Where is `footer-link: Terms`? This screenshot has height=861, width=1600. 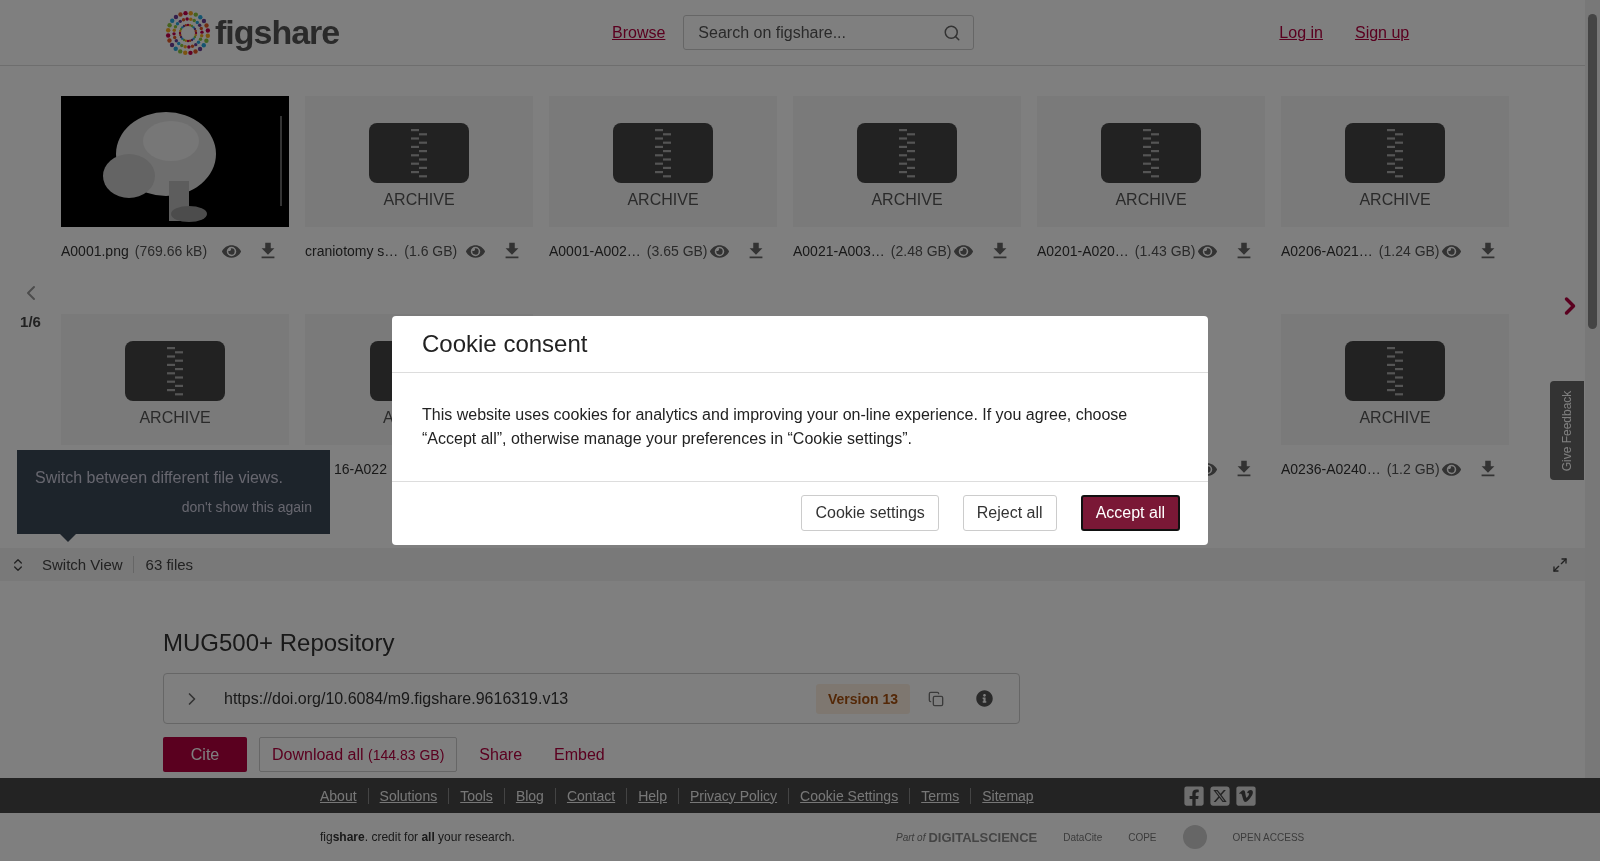 footer-link: Terms is located at coordinates (940, 795).